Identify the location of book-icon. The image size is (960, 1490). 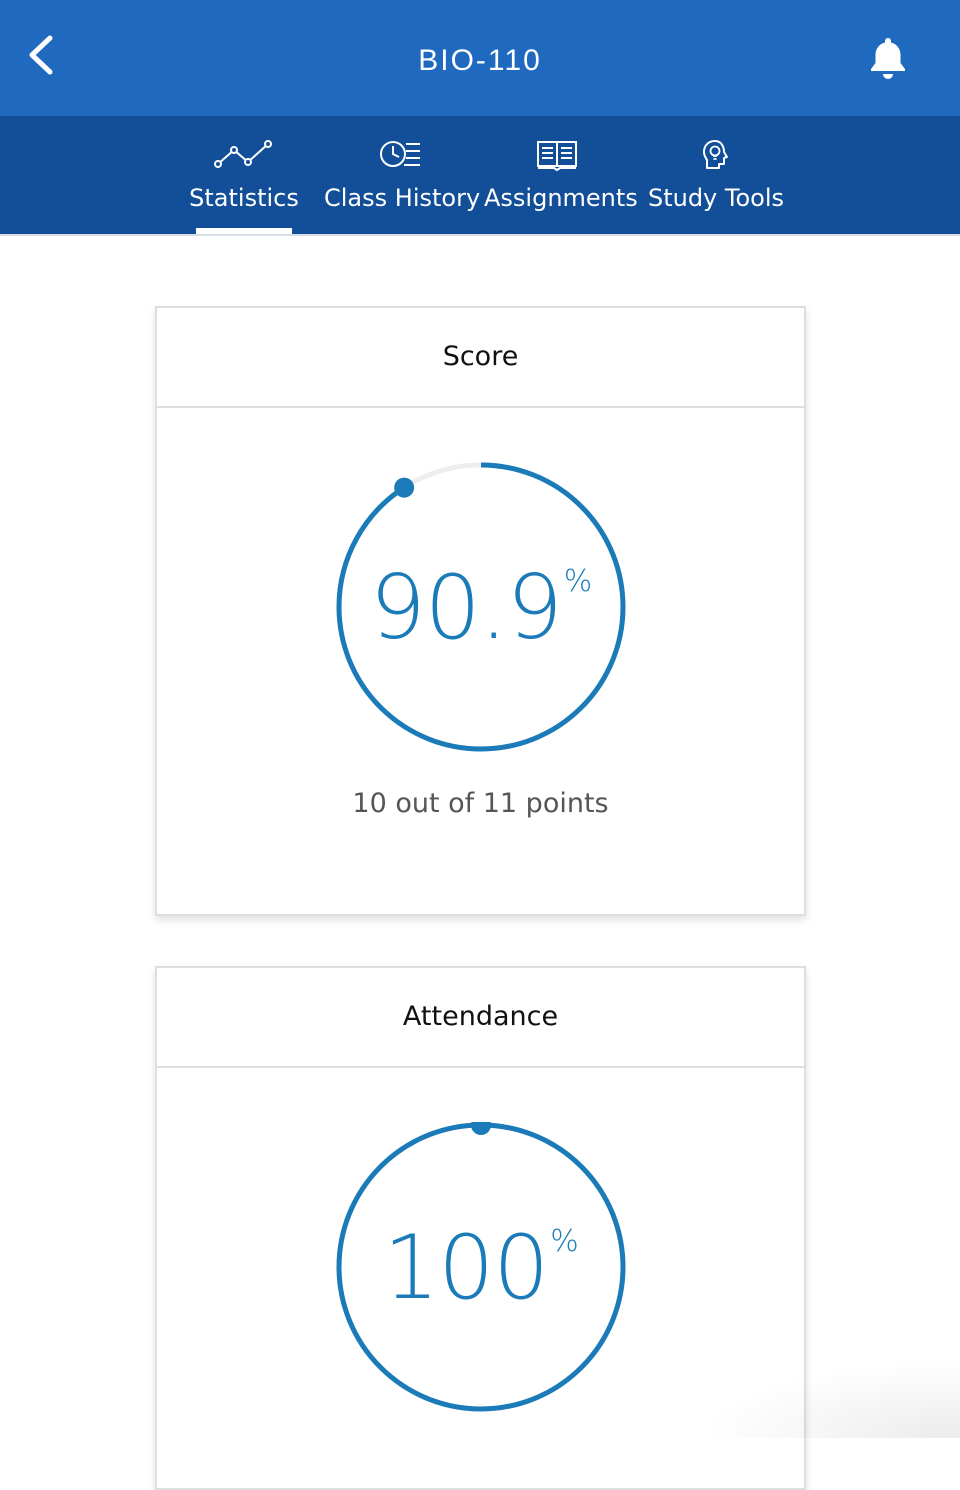
(557, 156).